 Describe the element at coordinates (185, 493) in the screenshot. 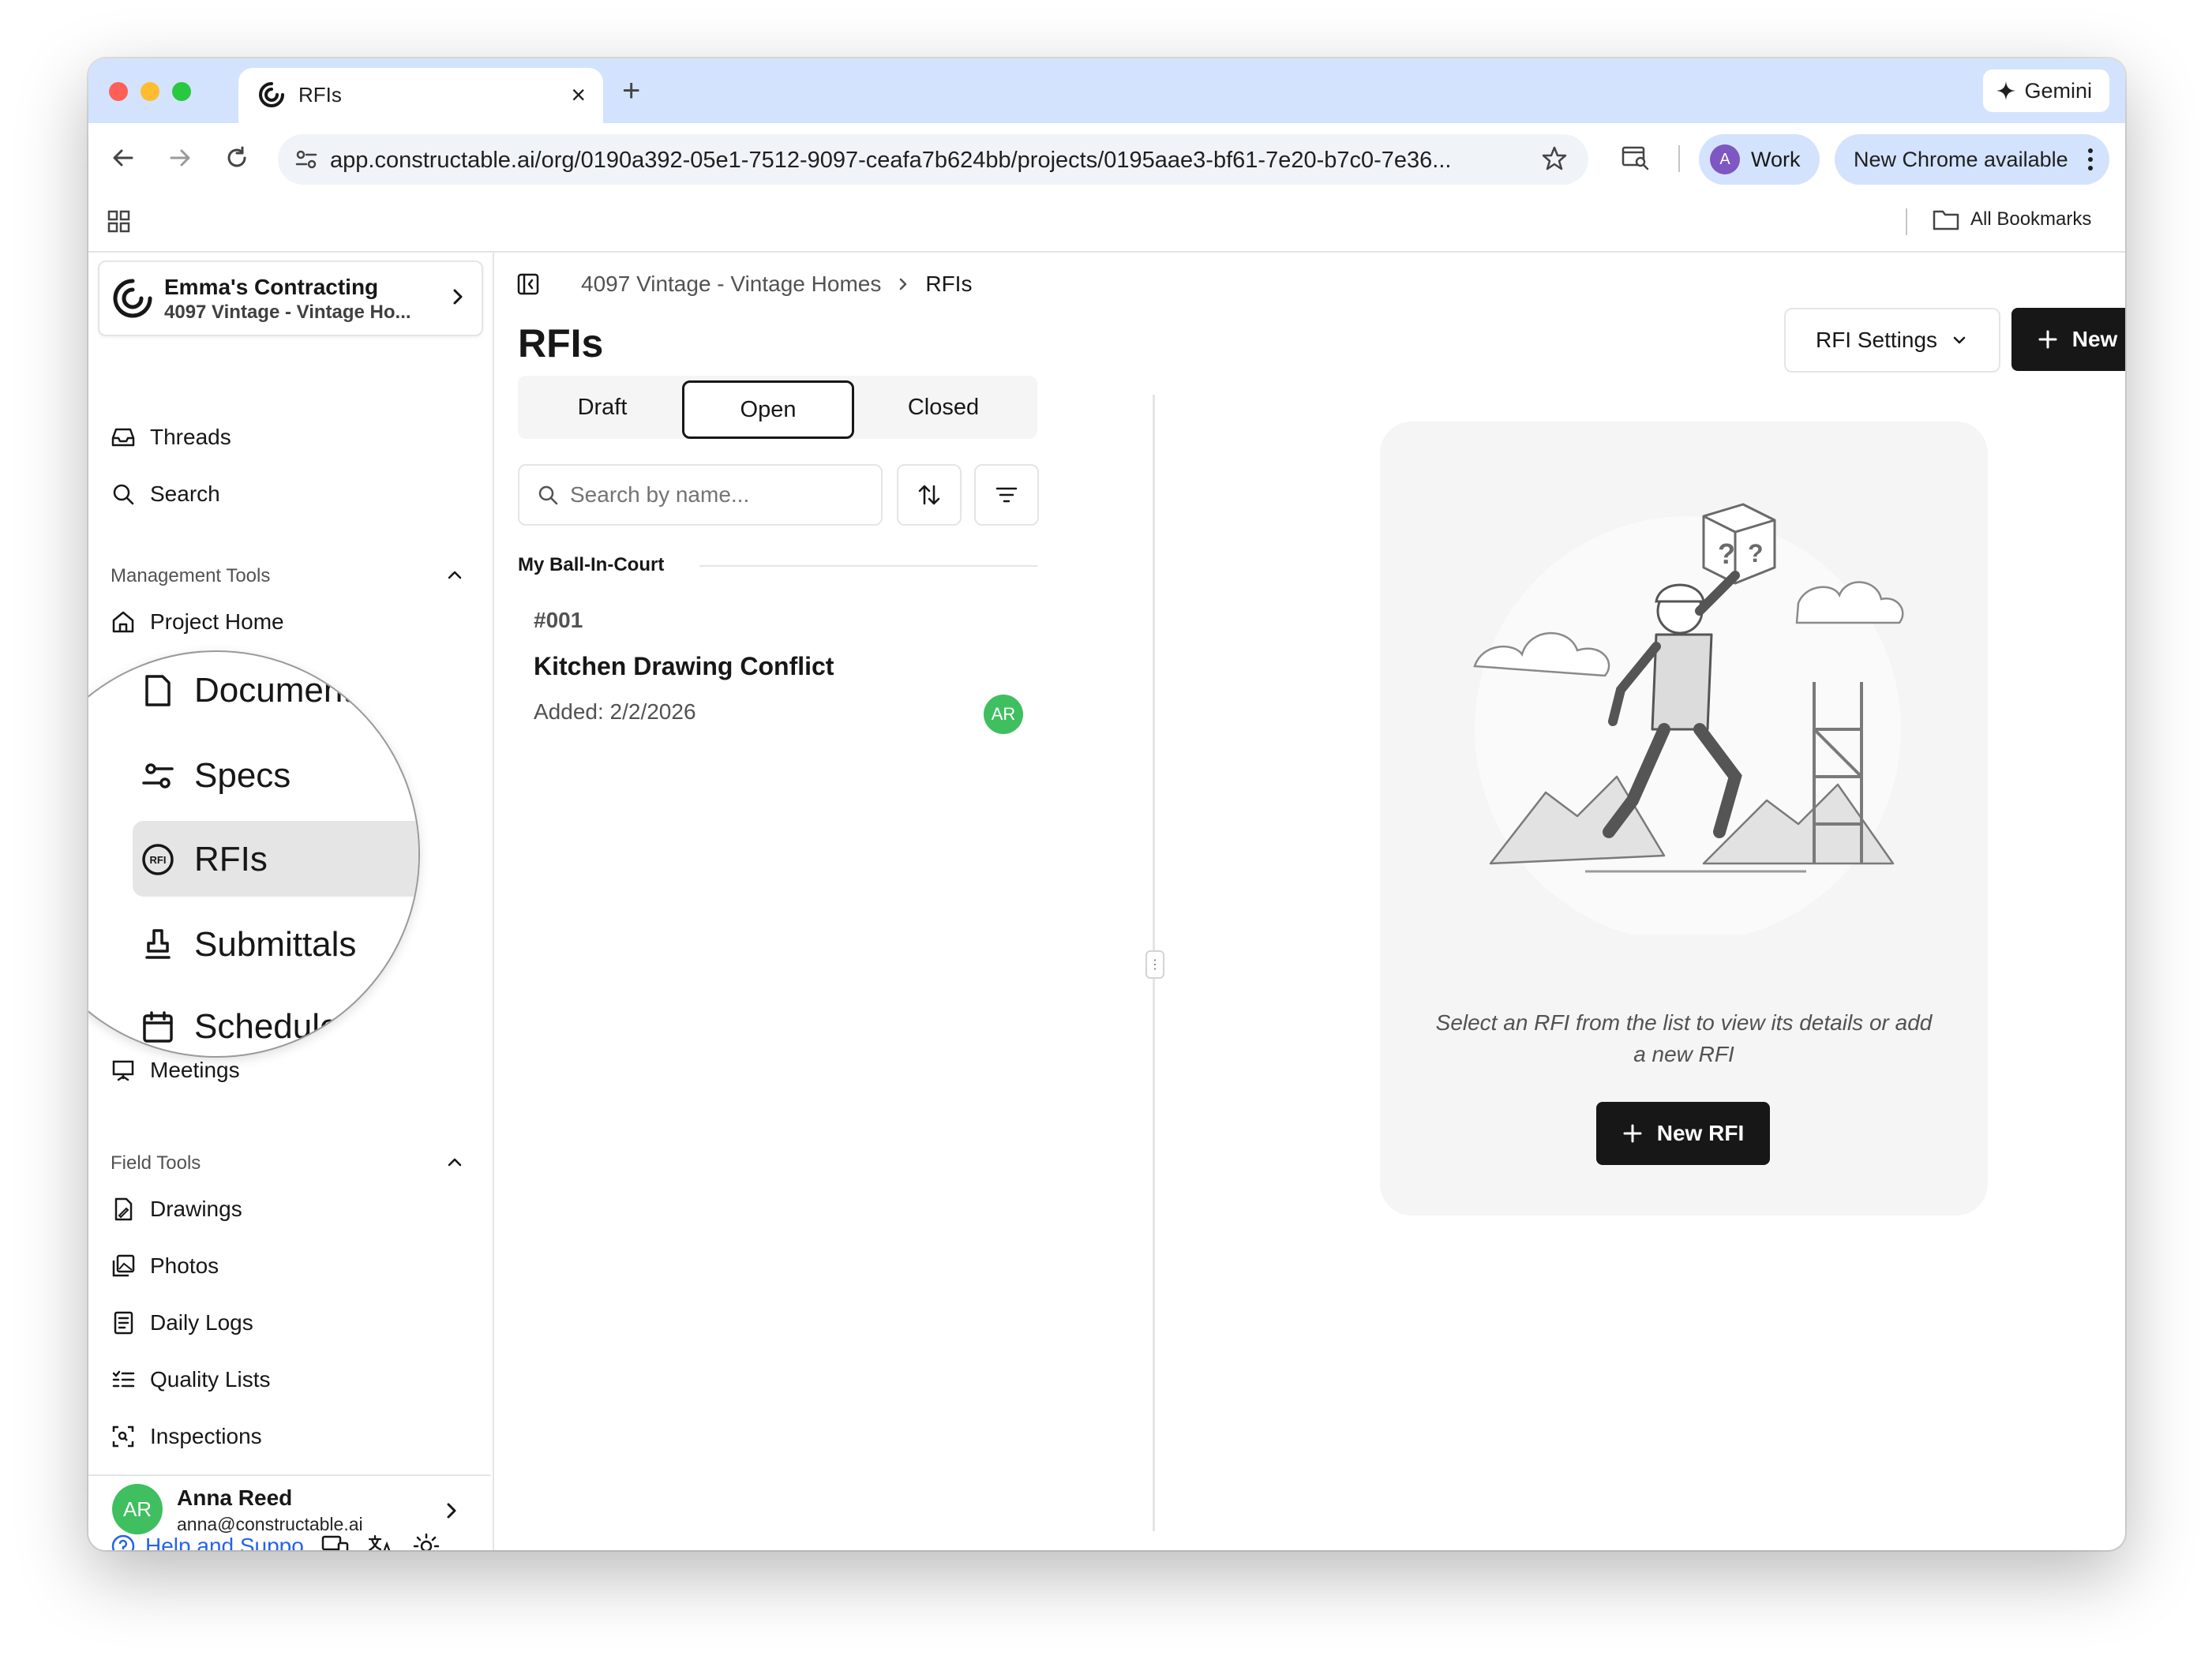

I see `sidebar-item-label: Search` at that location.